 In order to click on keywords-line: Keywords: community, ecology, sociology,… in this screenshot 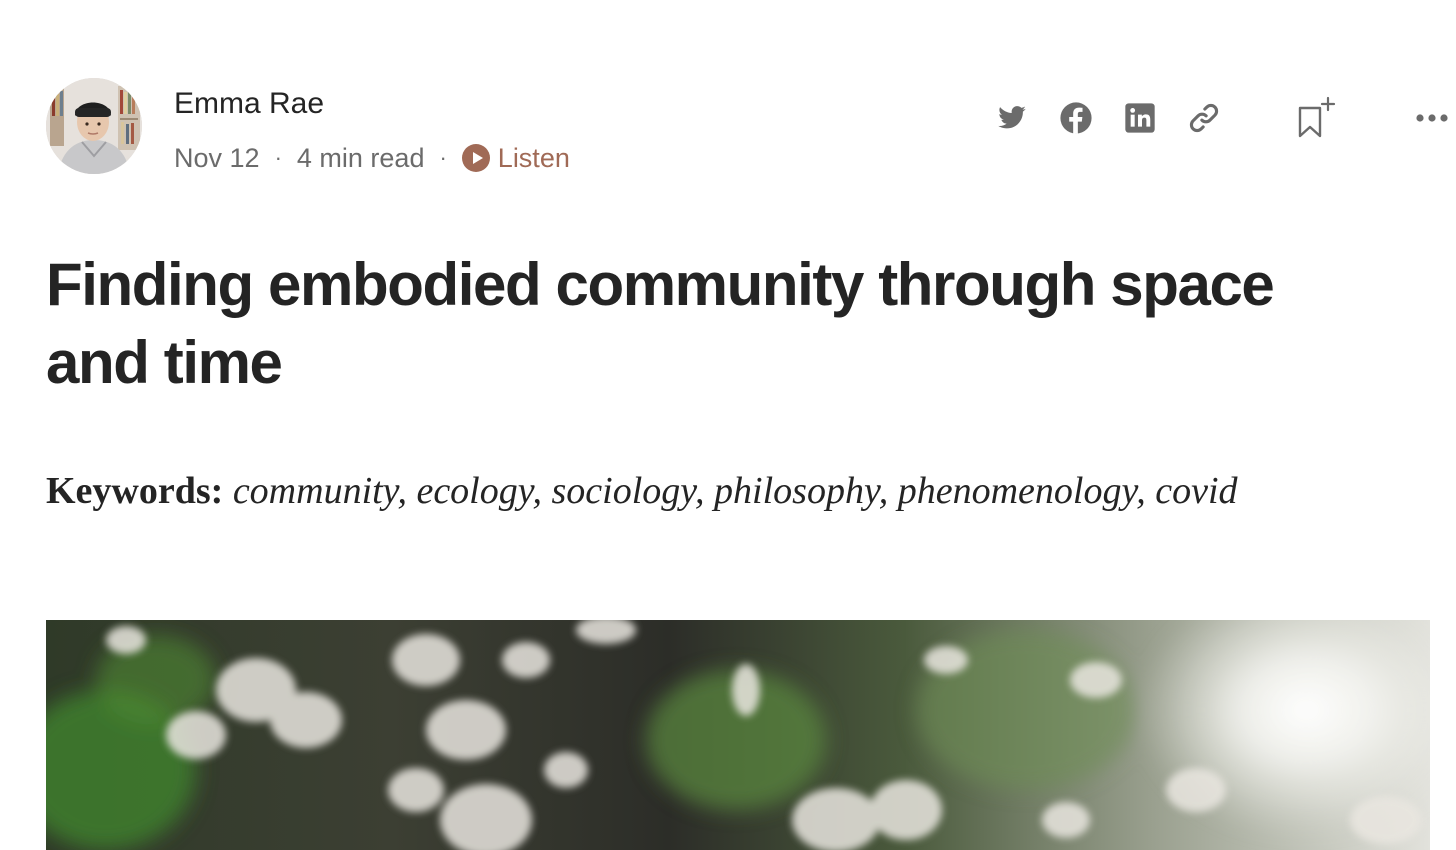, I will do `click(741, 491)`.